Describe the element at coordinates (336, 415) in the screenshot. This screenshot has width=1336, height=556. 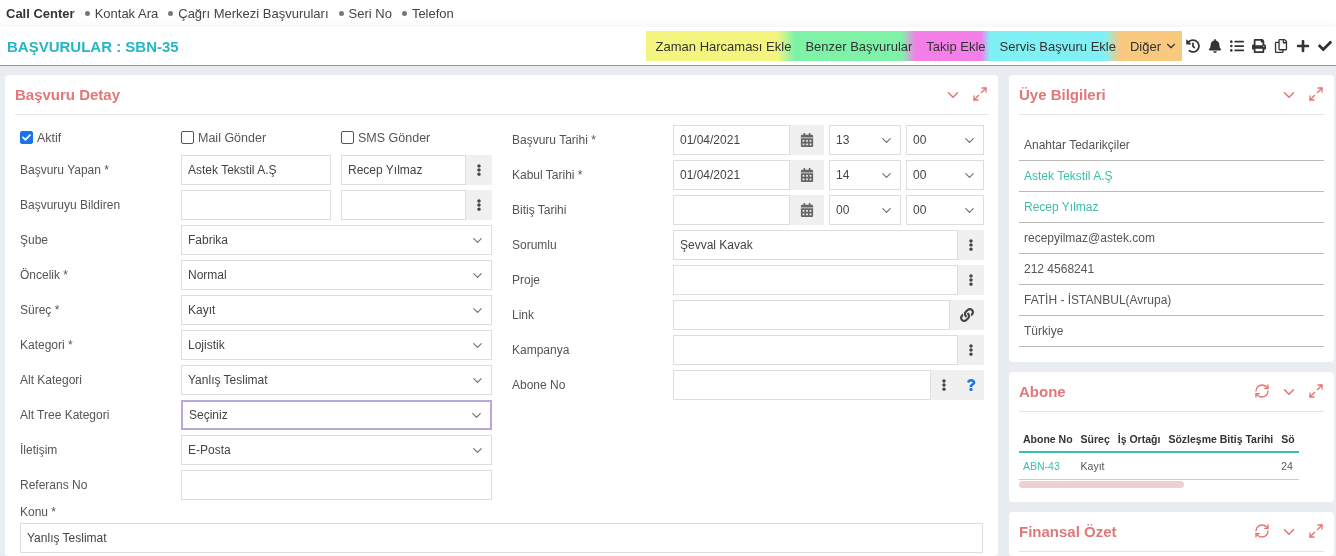
I see `select-field: Seçiniz` at that location.